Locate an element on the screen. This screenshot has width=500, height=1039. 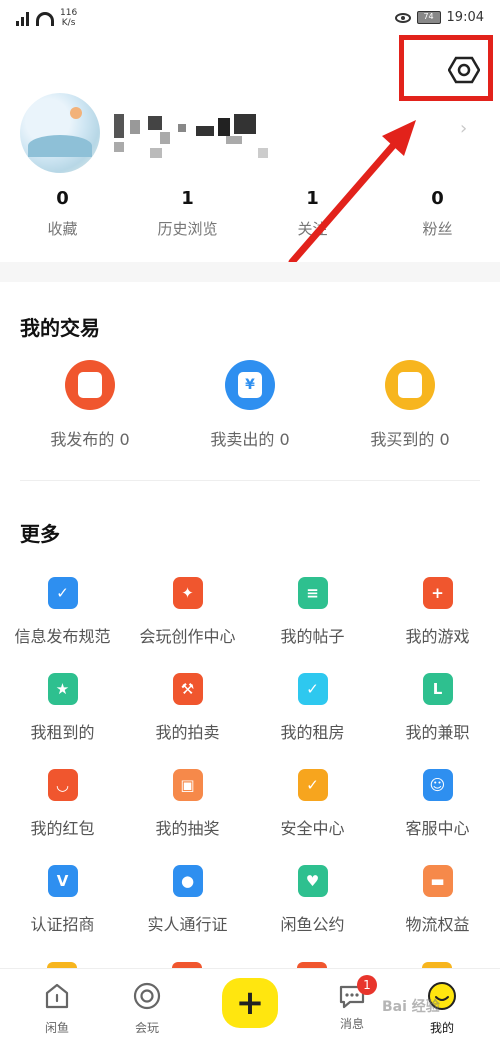
published-icon is located at coordinates (90, 385).